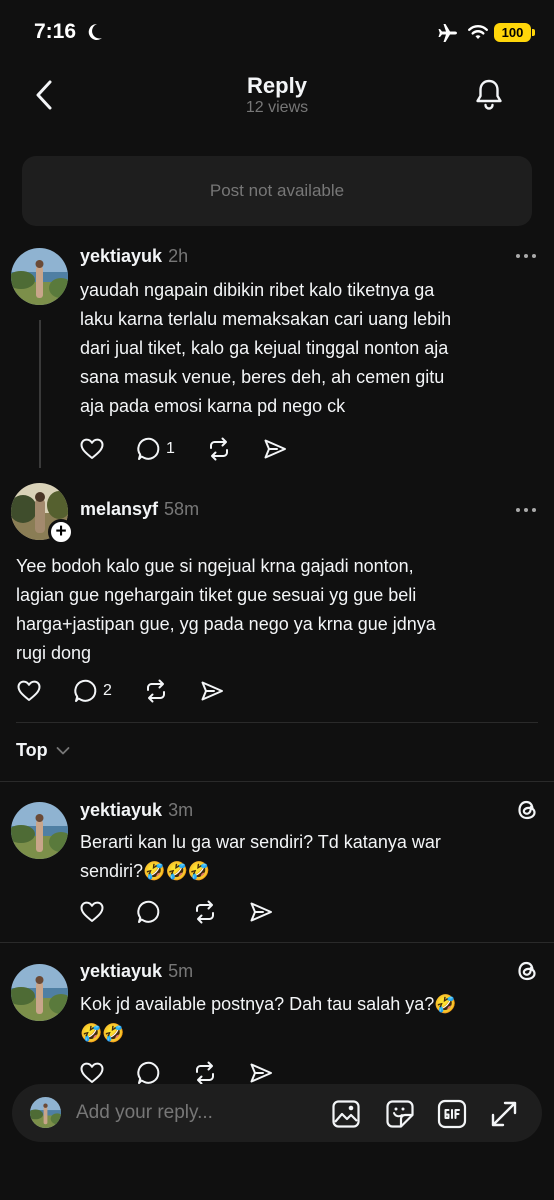 Image resolution: width=554 pixels, height=1200 pixels. I want to click on reply-line: sendiri?🤣🤣🤣, so click(145, 871).